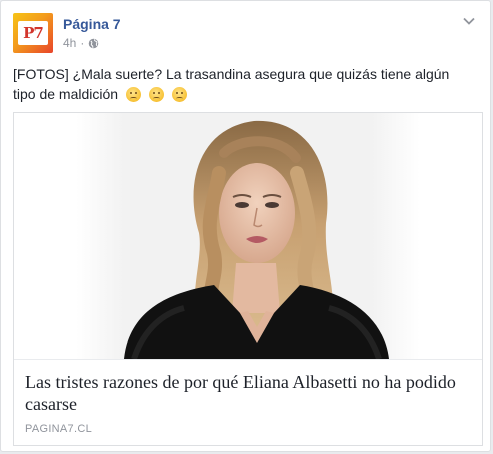 The height and width of the screenshot is (454, 493). Describe the element at coordinates (92, 24) in the screenshot. I see `page-name-link: Página 7` at that location.